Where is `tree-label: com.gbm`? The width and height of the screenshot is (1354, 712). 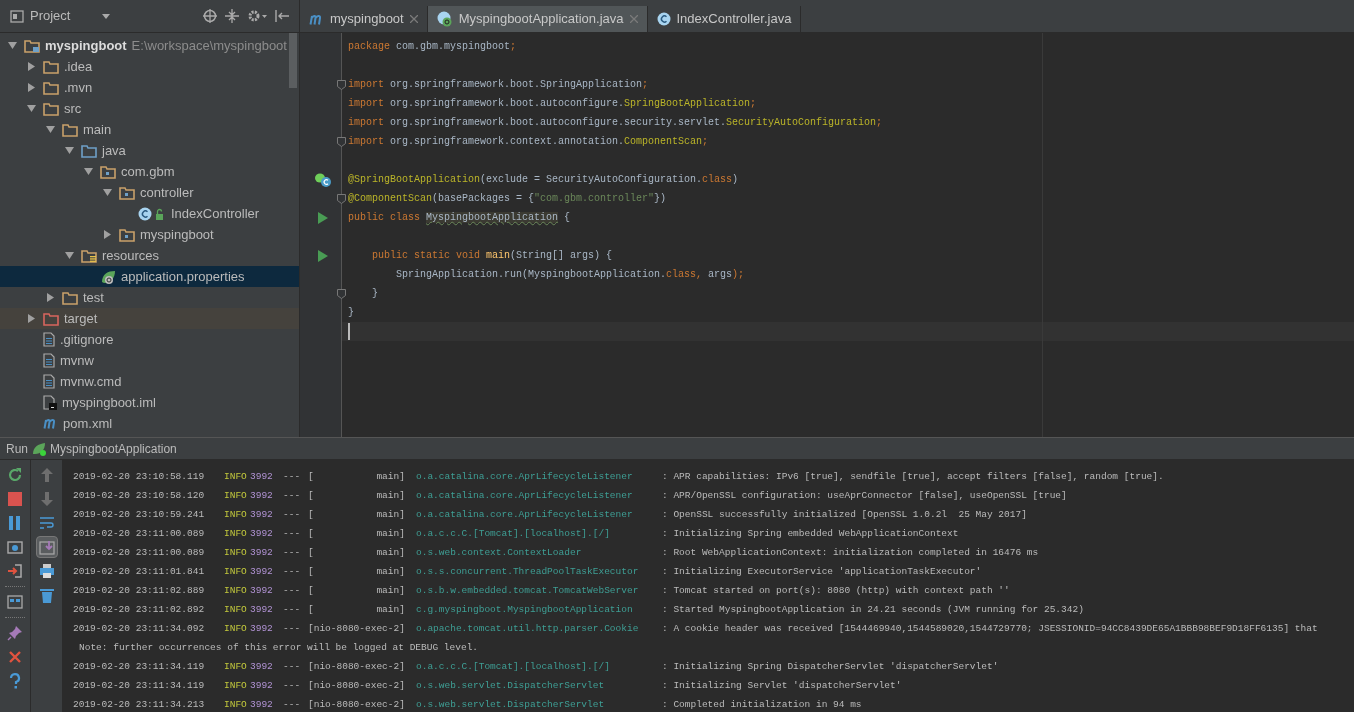
tree-label: com.gbm is located at coordinates (148, 171).